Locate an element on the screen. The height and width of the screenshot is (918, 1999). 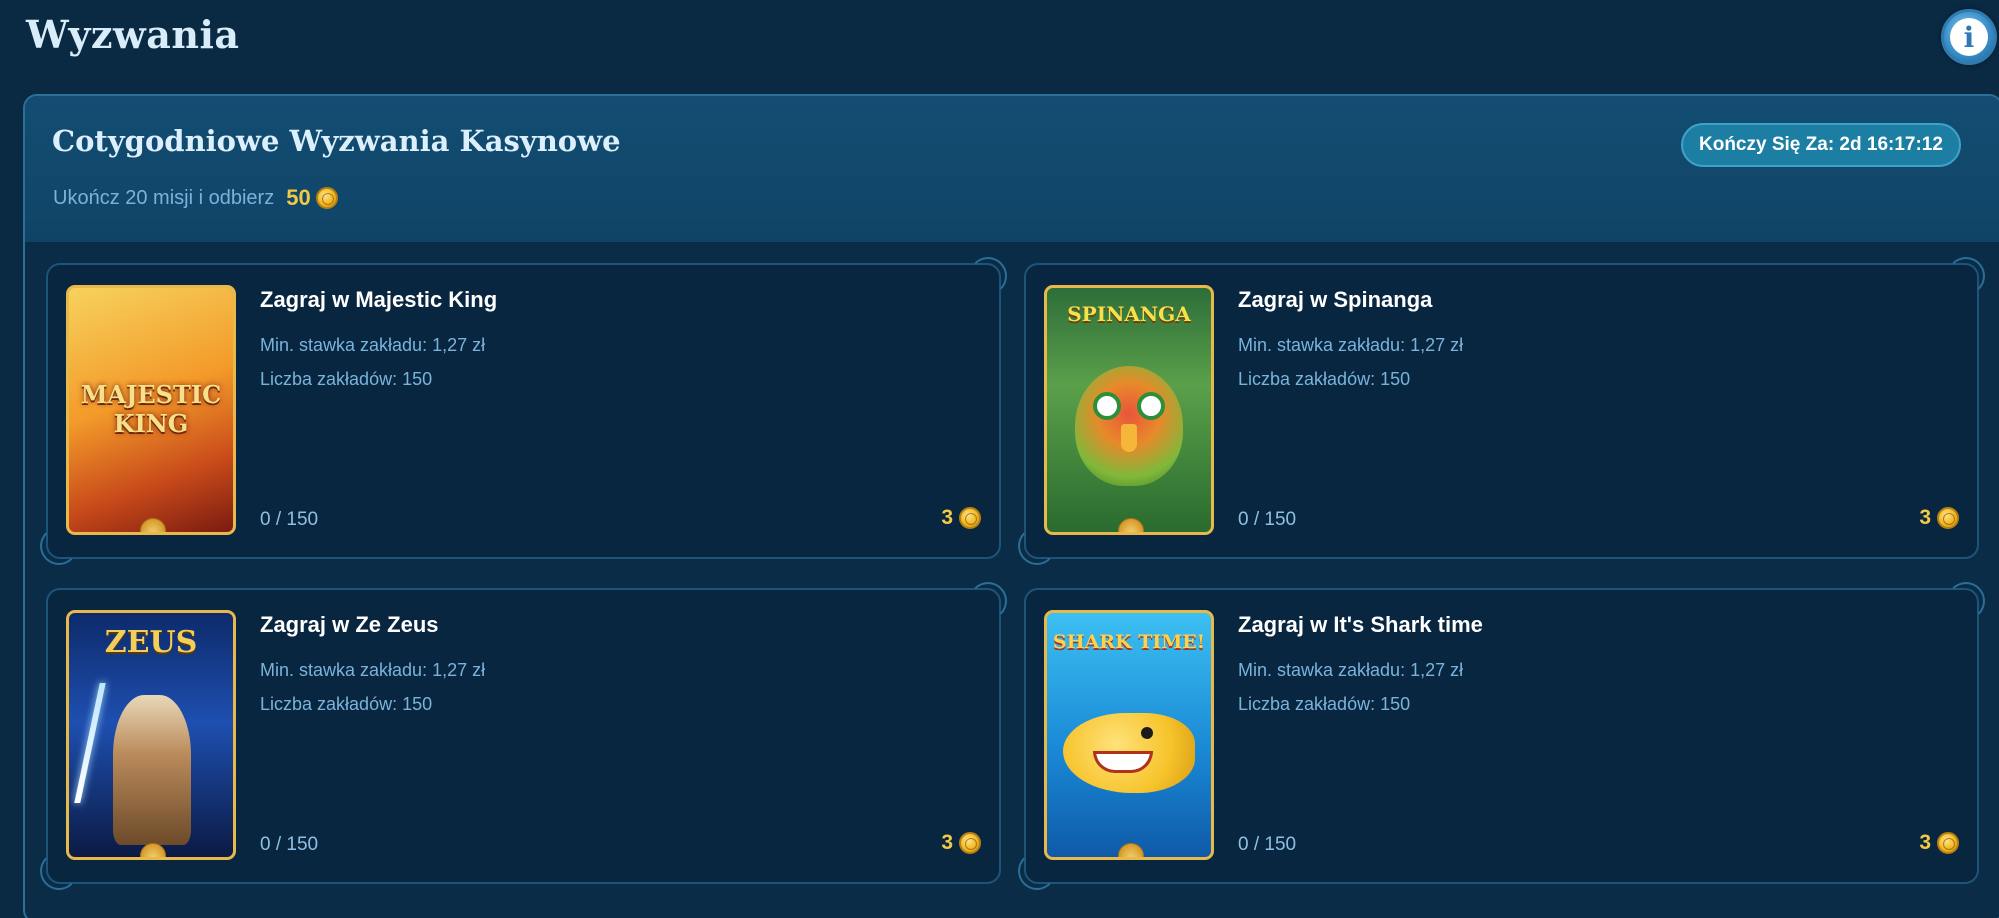
panel-title: Cotygodniowe Wyzwania Kasynowe is located at coordinates (336, 141).